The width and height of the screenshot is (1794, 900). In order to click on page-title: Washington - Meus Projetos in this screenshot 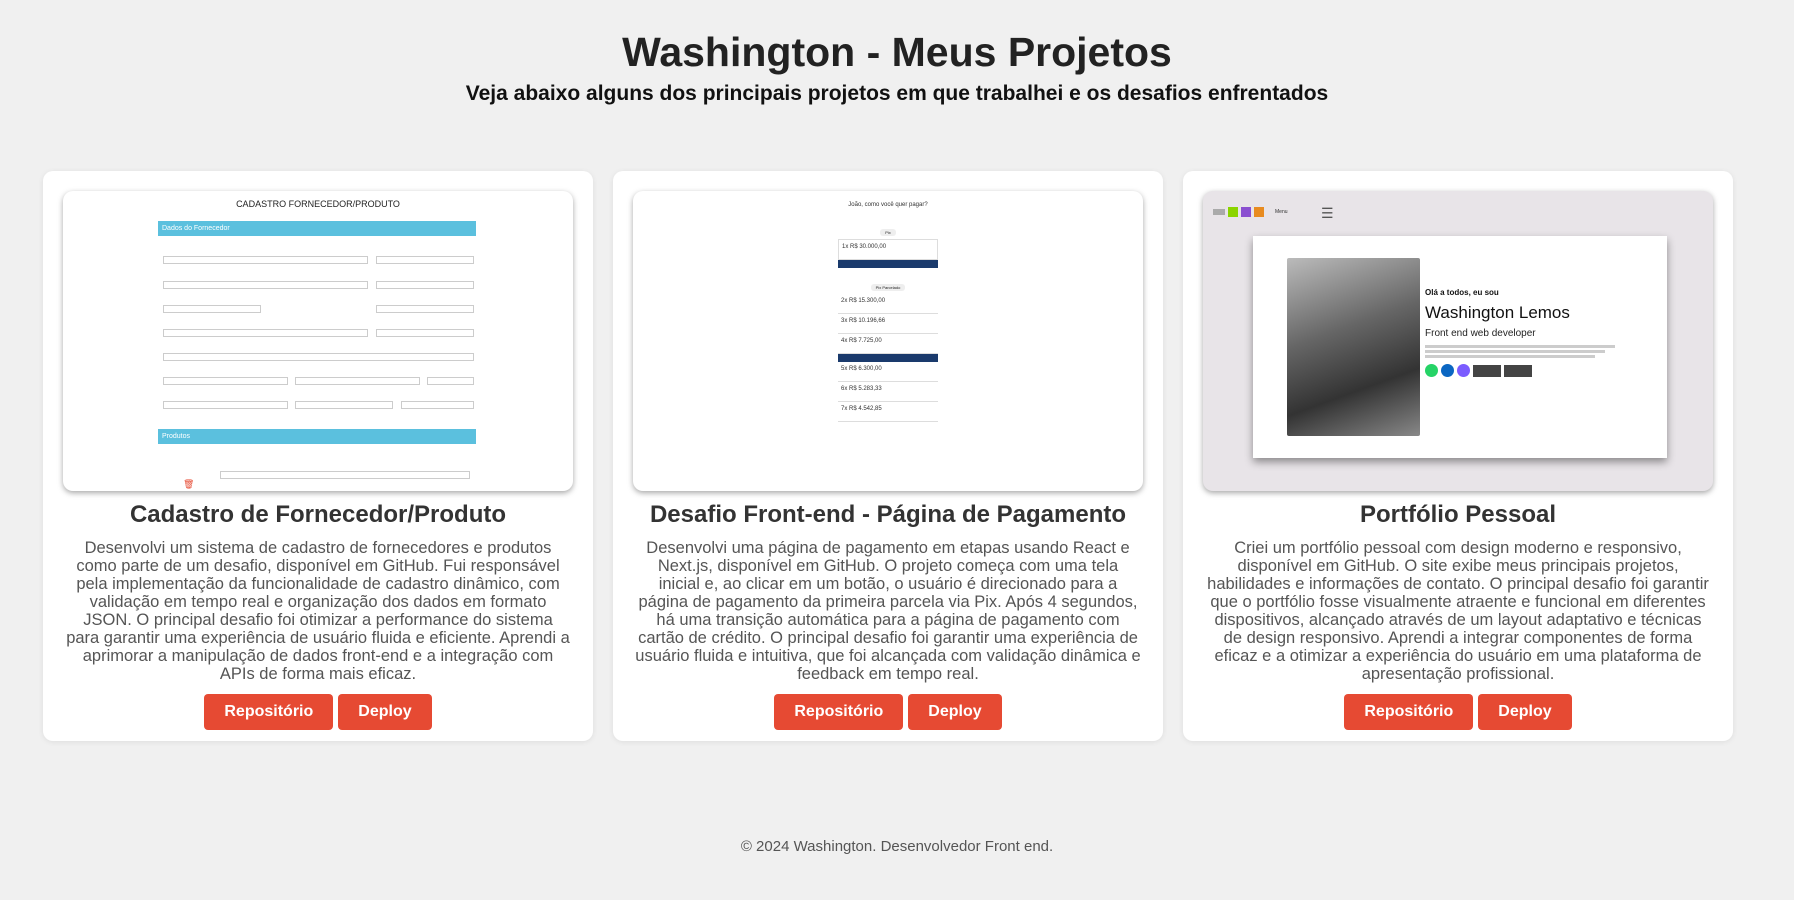, I will do `click(897, 52)`.